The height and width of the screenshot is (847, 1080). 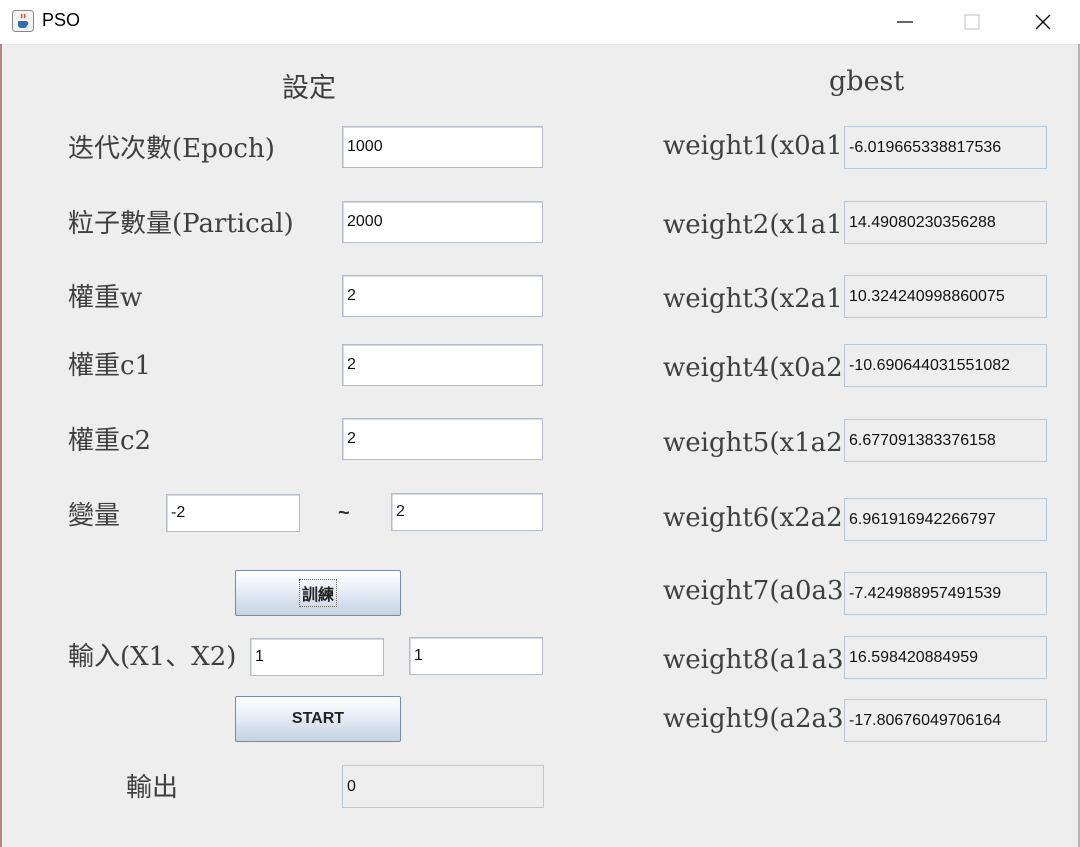 What do you see at coordinates (171, 149) in the screenshot?
I see `epoch-label: 迭代次數(Epoch)` at bounding box center [171, 149].